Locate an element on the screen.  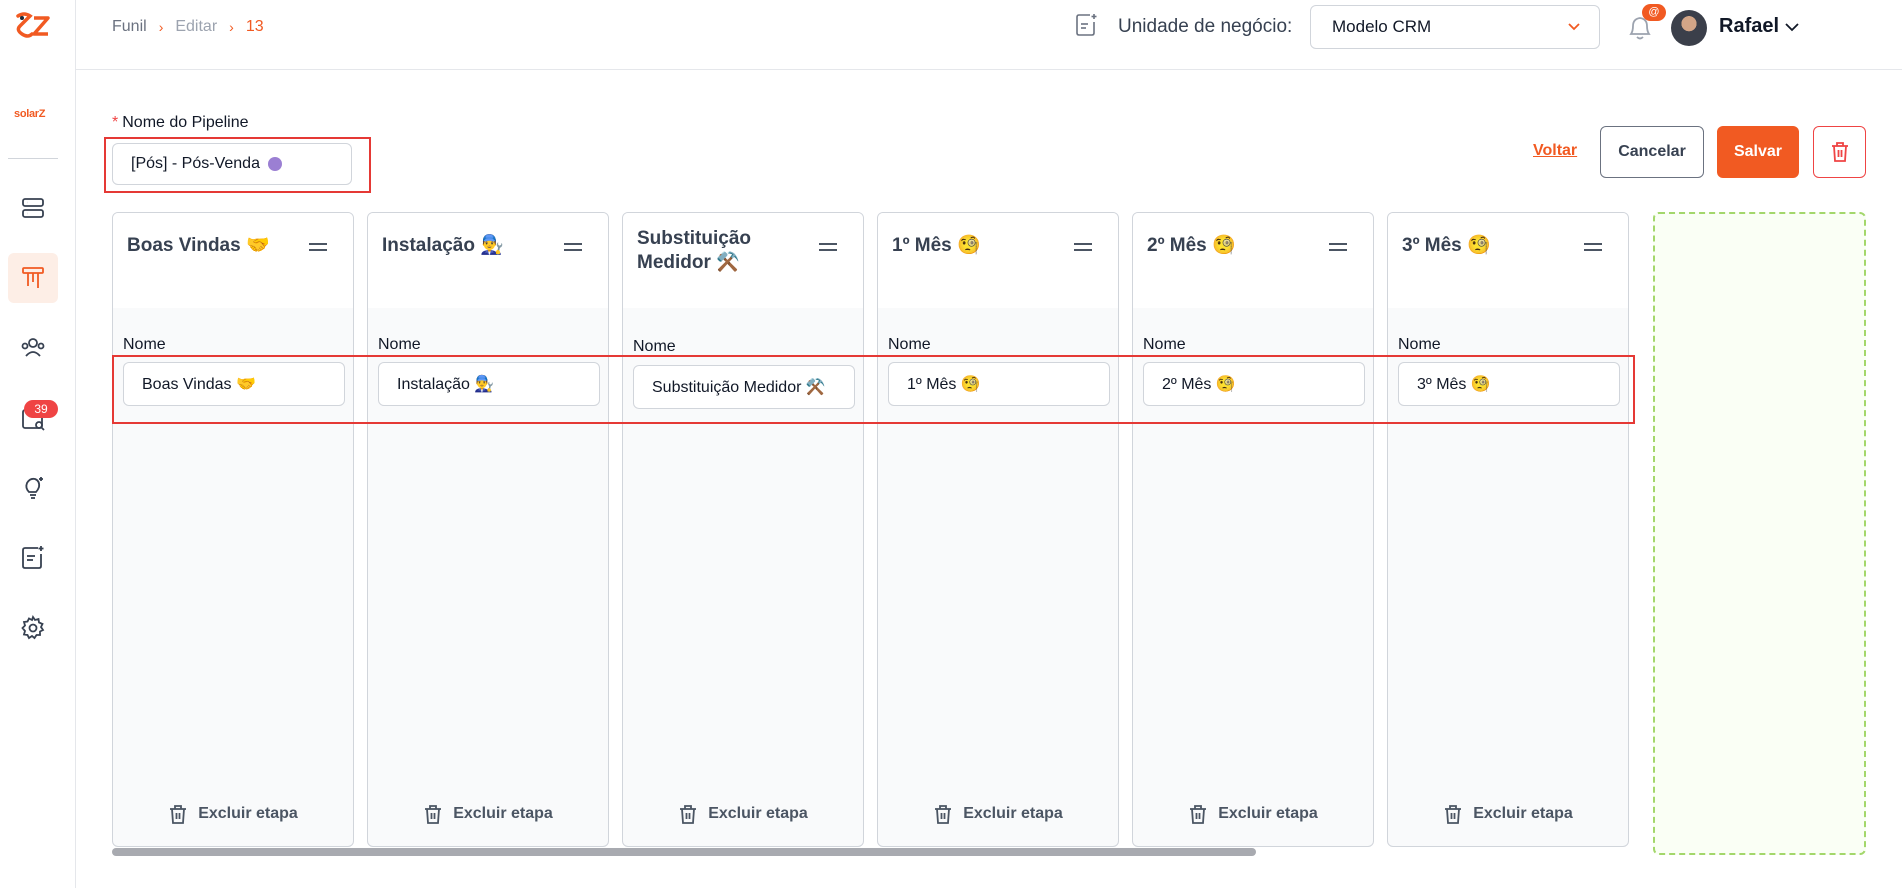
business-unit-label: Unidade de negócio: is located at coordinates (1205, 26).